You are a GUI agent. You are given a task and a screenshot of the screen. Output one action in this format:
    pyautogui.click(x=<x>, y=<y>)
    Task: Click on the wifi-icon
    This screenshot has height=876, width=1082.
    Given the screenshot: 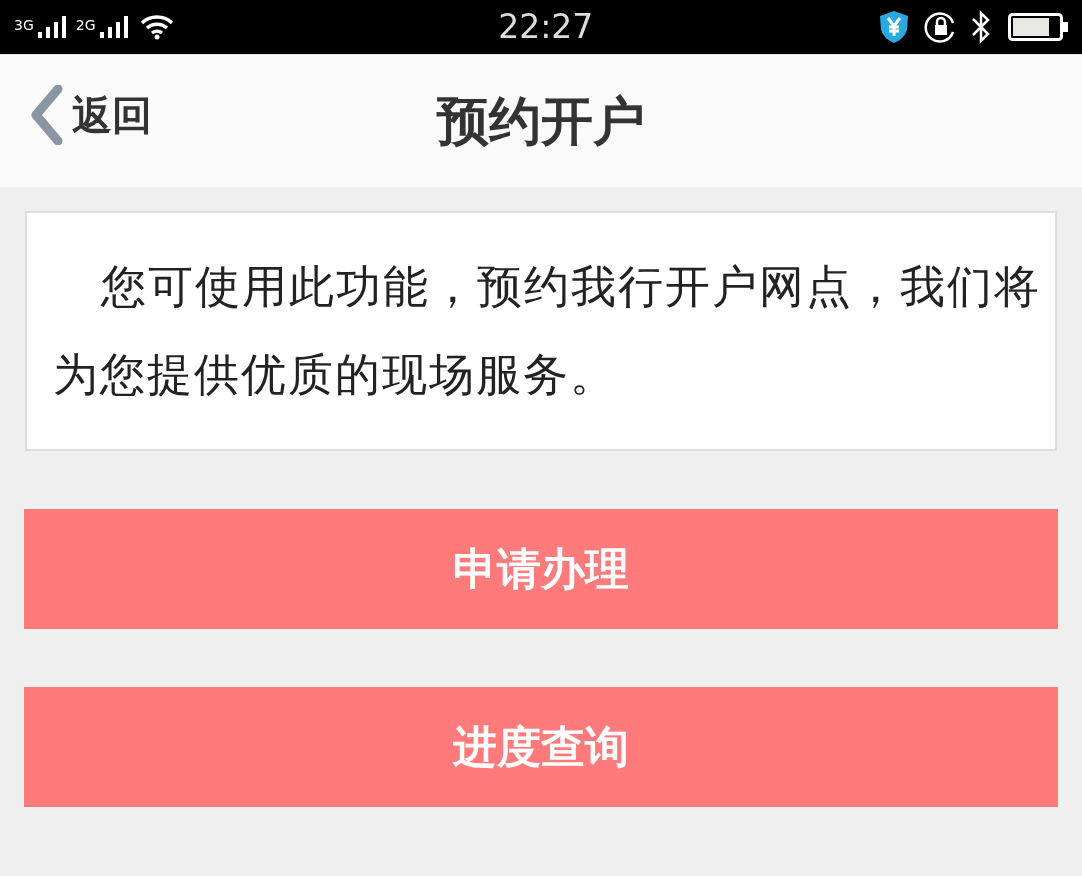 What is the action you would take?
    pyautogui.click(x=156, y=27)
    